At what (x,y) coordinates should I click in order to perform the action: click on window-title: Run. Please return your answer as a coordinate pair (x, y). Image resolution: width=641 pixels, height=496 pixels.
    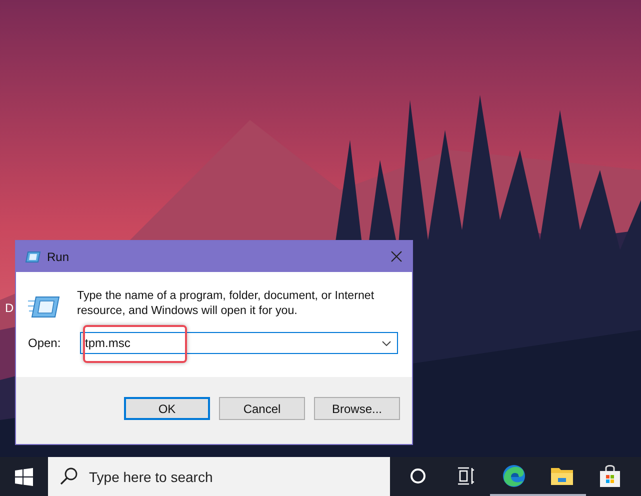
    Looking at the image, I should click on (58, 257).